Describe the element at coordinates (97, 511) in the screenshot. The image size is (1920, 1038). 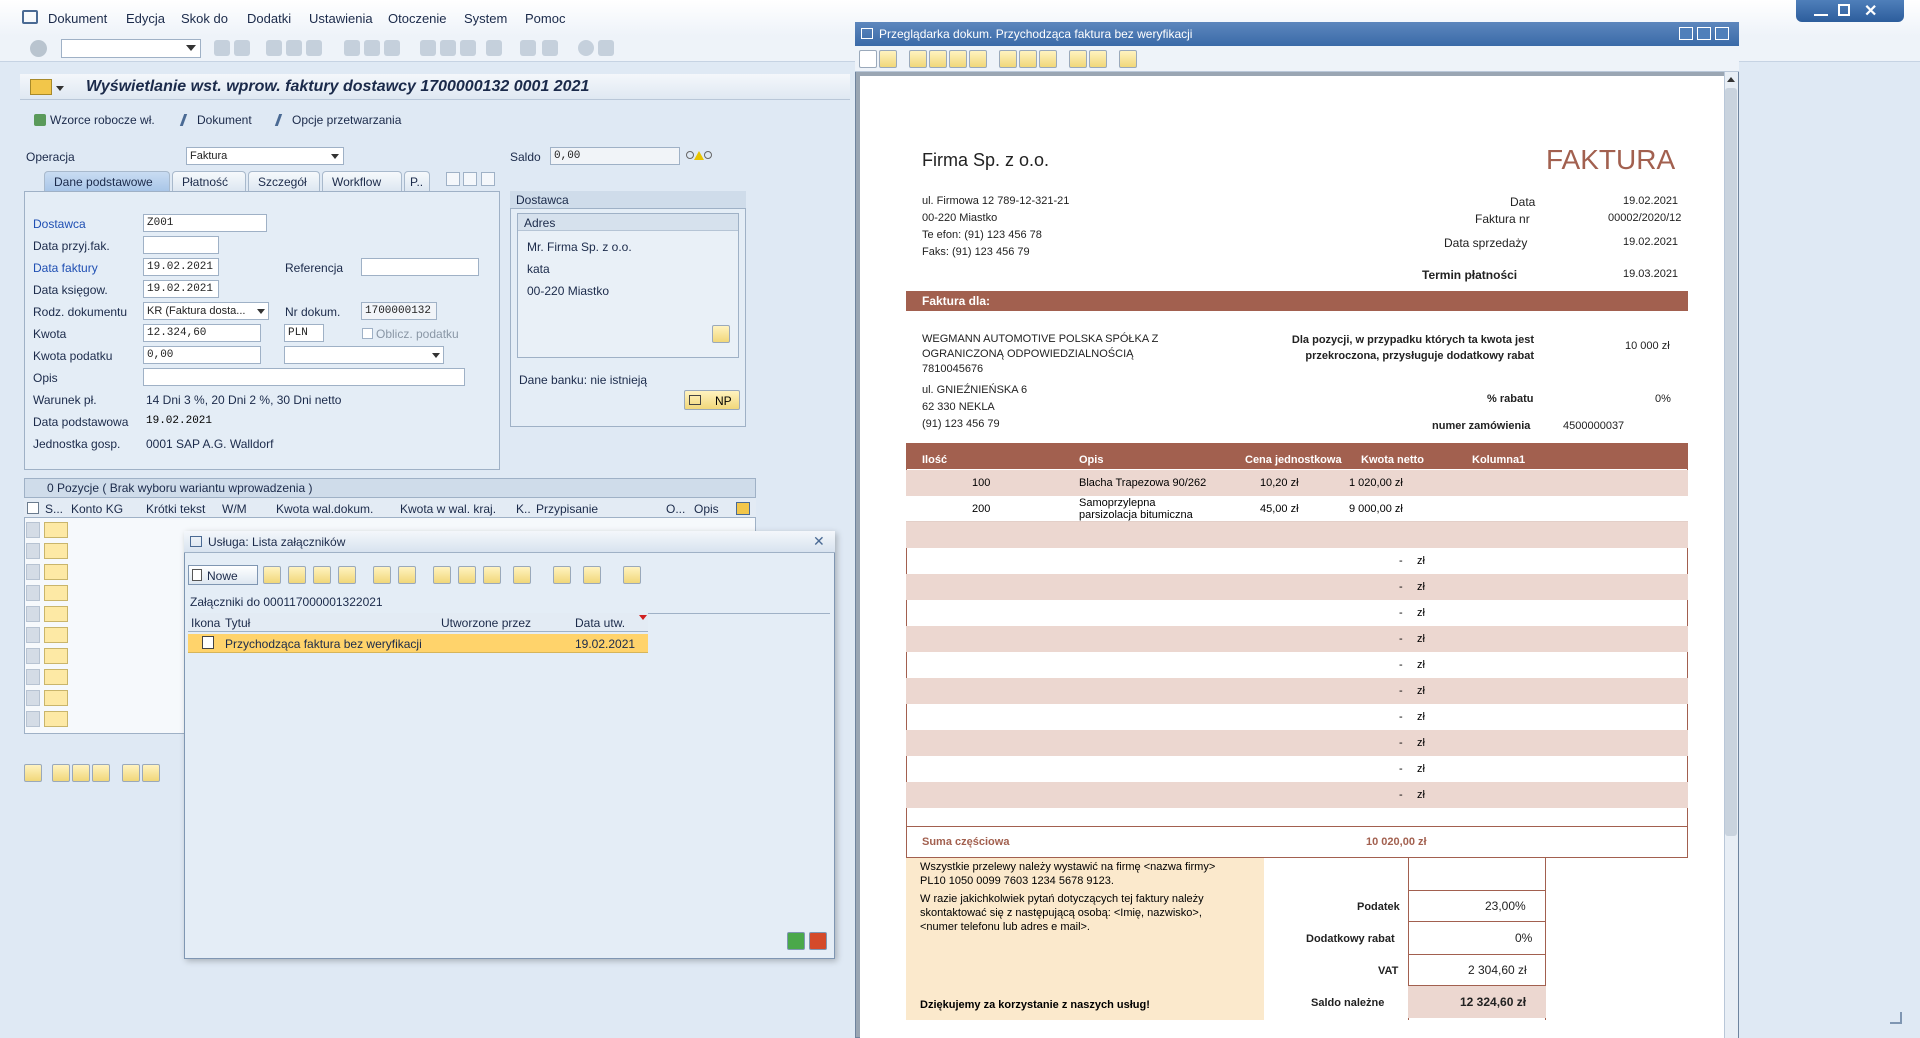
I see `col-account: Konto KG` at that location.